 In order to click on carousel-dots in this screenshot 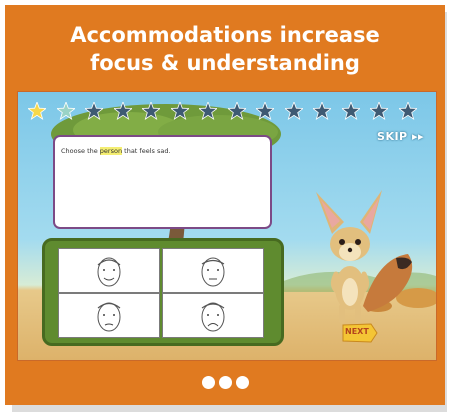, I will do `click(225, 383)`.